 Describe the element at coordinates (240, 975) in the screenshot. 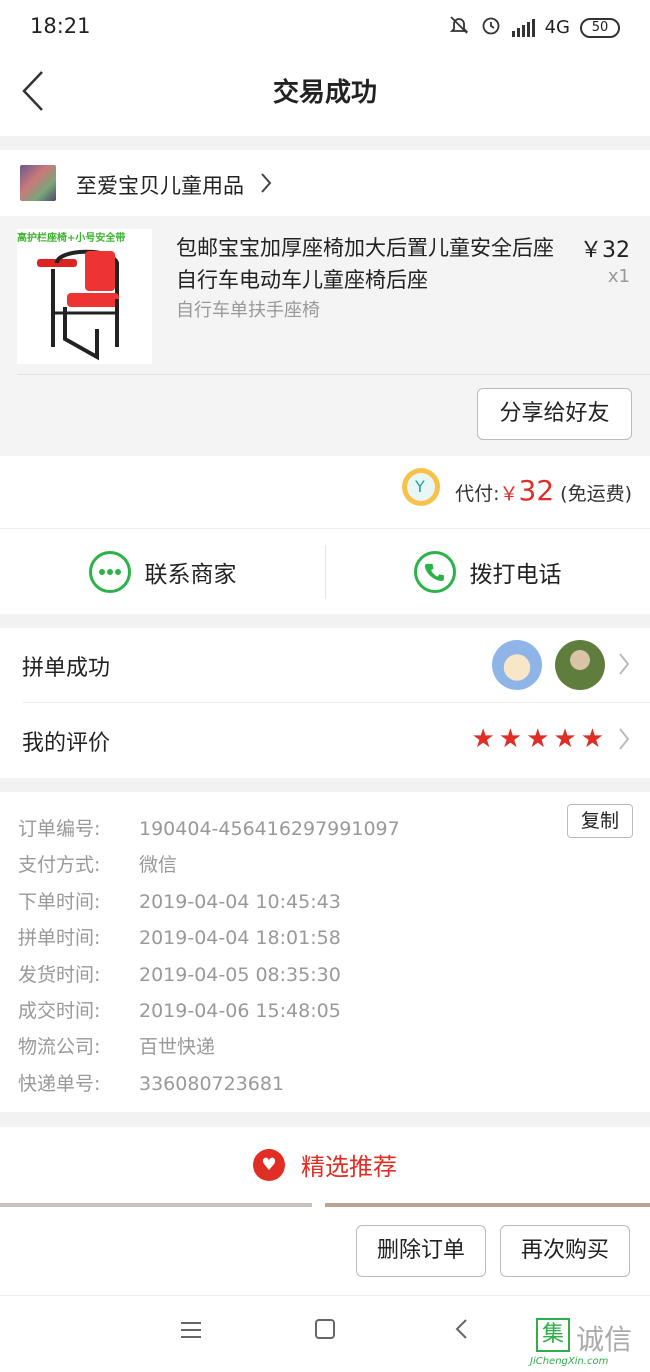

I see `ship-time-value: 2019-04-05 08:35:30` at that location.